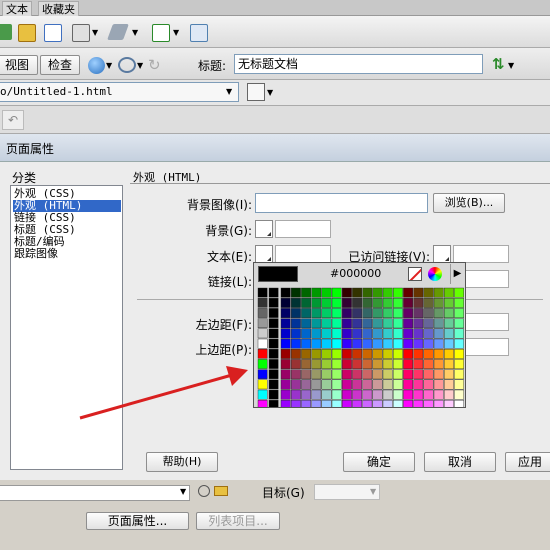 Image resolution: width=550 pixels, height=550 pixels. Describe the element at coordinates (204, 491) in the screenshot. I see `target-icon` at that location.